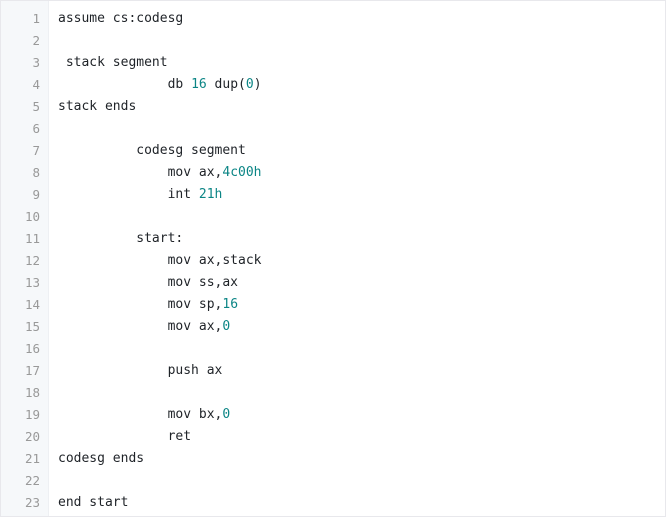 The width and height of the screenshot is (666, 517). I want to click on code-token: stack segment, so click(113, 62).